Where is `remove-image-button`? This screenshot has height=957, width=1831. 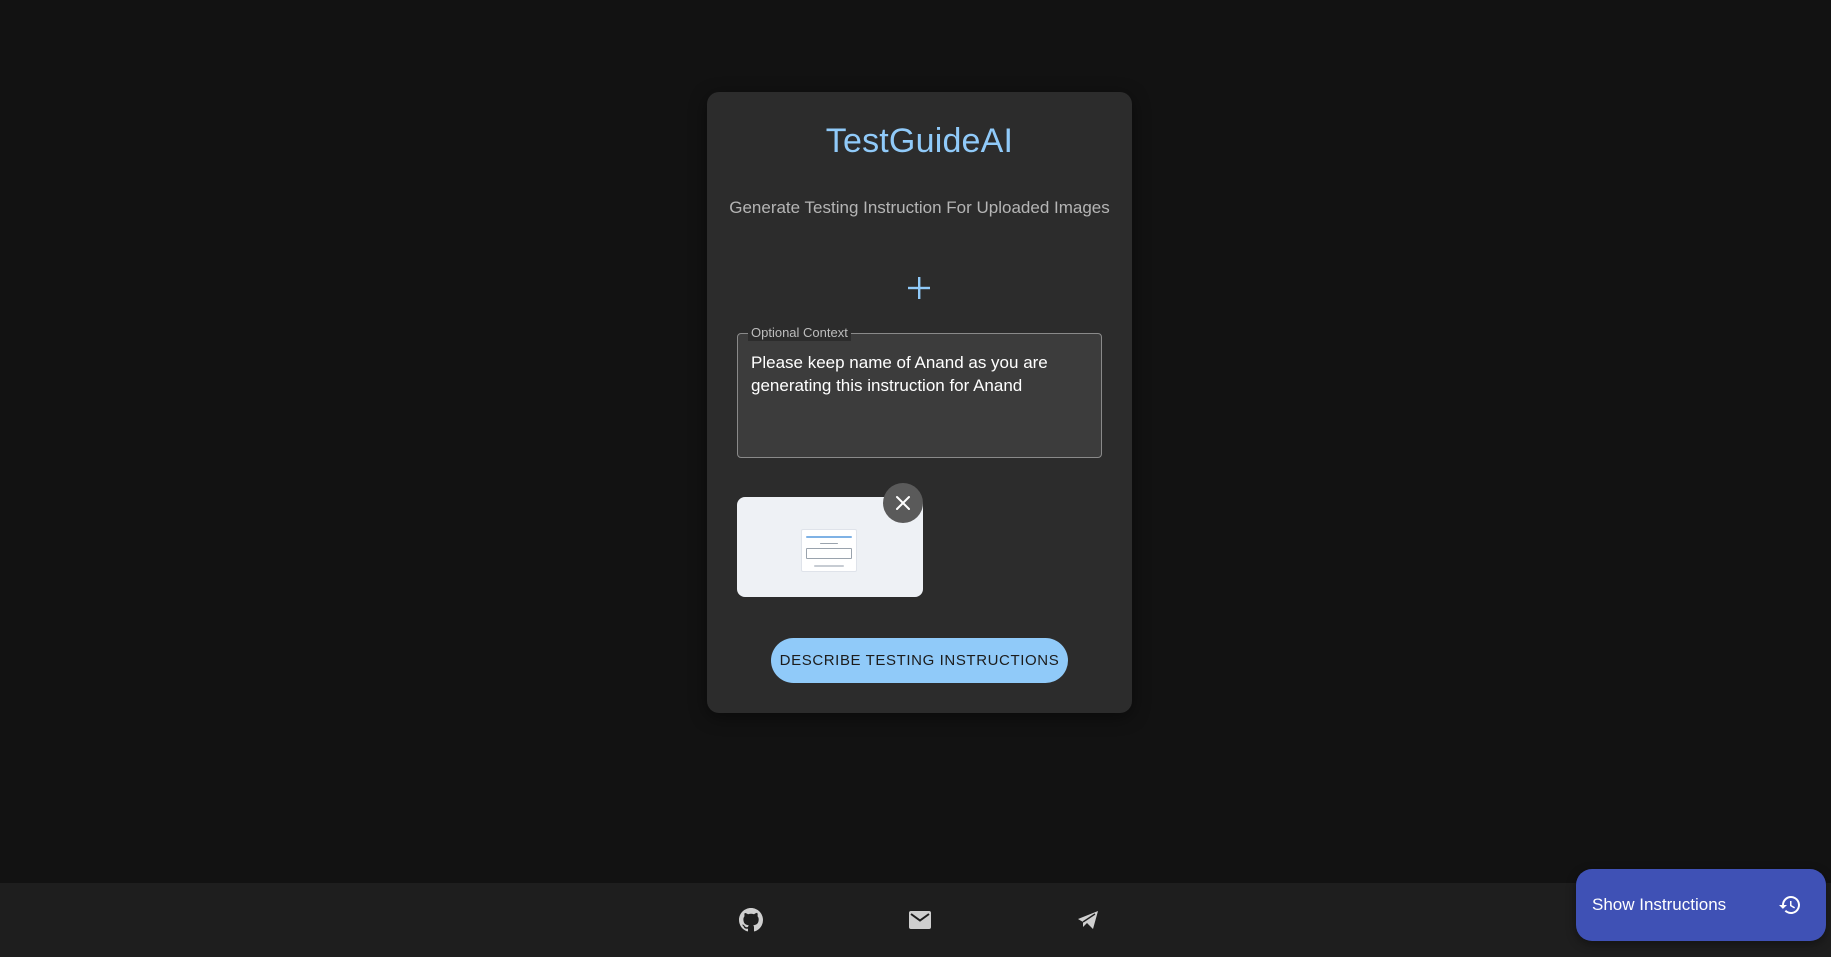 remove-image-button is located at coordinates (903, 503).